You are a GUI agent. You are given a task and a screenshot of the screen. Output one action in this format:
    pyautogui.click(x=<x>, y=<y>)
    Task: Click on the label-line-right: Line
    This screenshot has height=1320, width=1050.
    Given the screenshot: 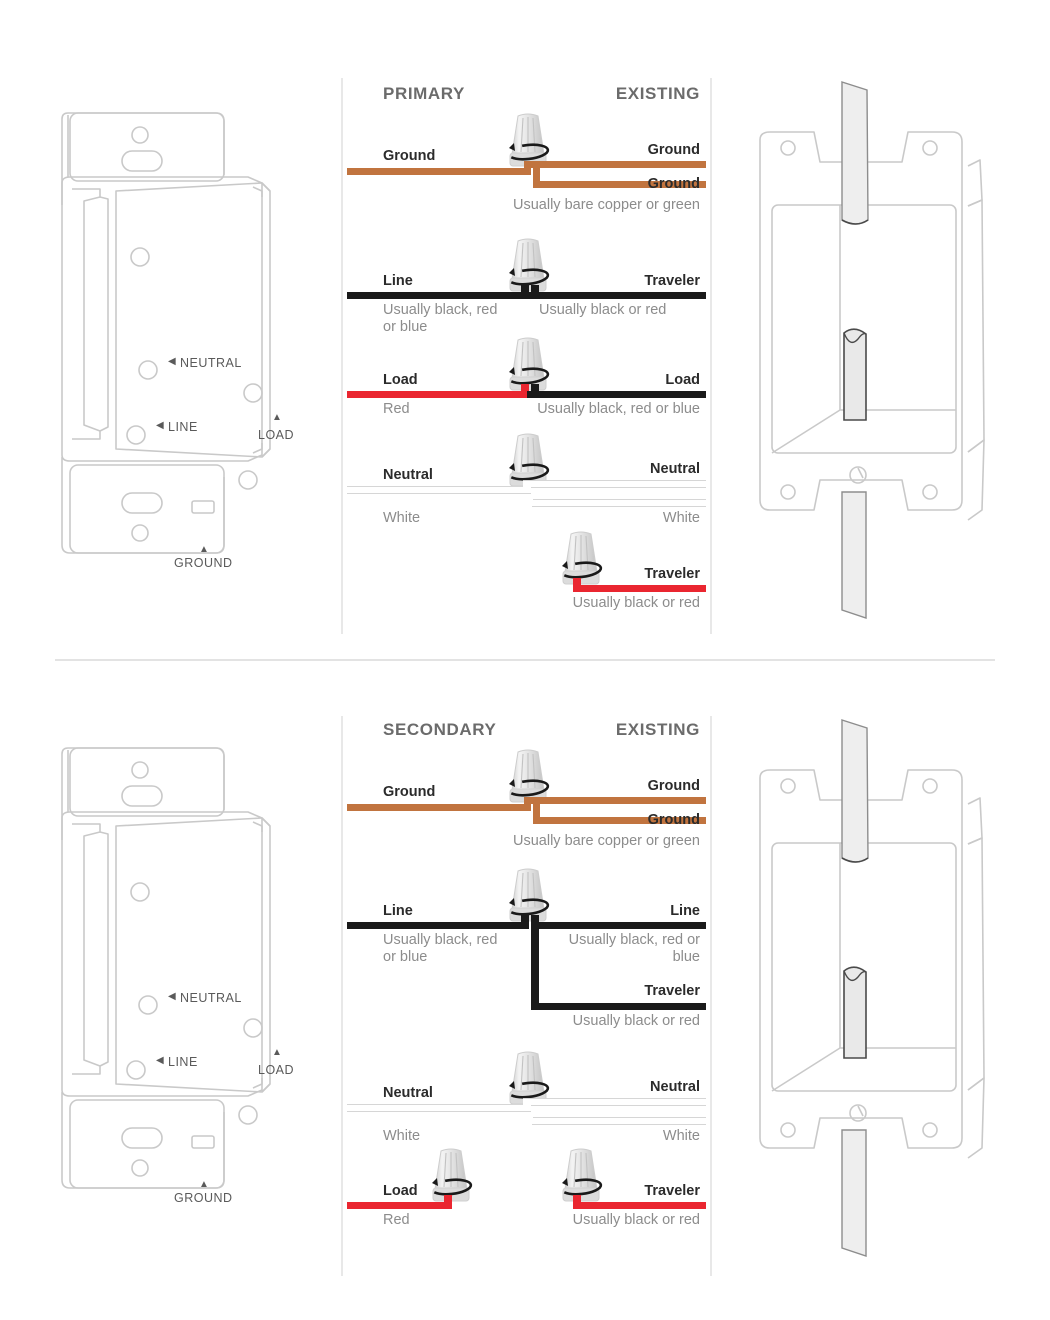 What is the action you would take?
    pyautogui.click(x=685, y=911)
    